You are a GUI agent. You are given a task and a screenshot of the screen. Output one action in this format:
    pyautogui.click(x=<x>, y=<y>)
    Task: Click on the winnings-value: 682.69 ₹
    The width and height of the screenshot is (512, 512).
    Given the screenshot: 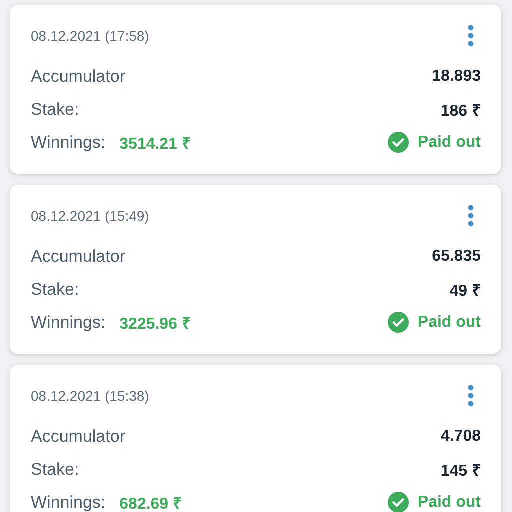 What is the action you would take?
    pyautogui.click(x=151, y=503)
    